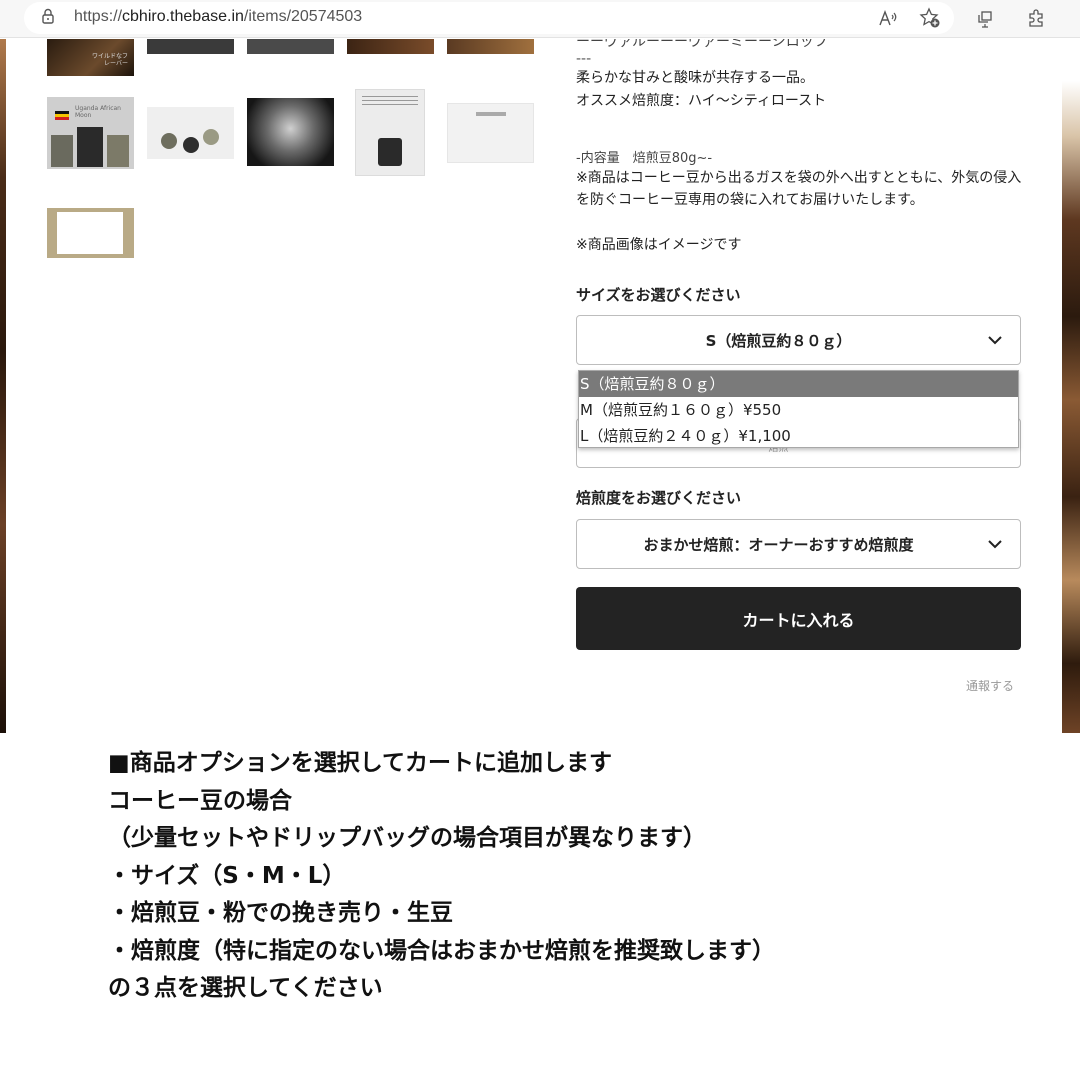 The width and height of the screenshot is (1080, 1080). Describe the element at coordinates (90, 133) in the screenshot. I see `product-thumbnail-6: Uganda African Moon` at that location.